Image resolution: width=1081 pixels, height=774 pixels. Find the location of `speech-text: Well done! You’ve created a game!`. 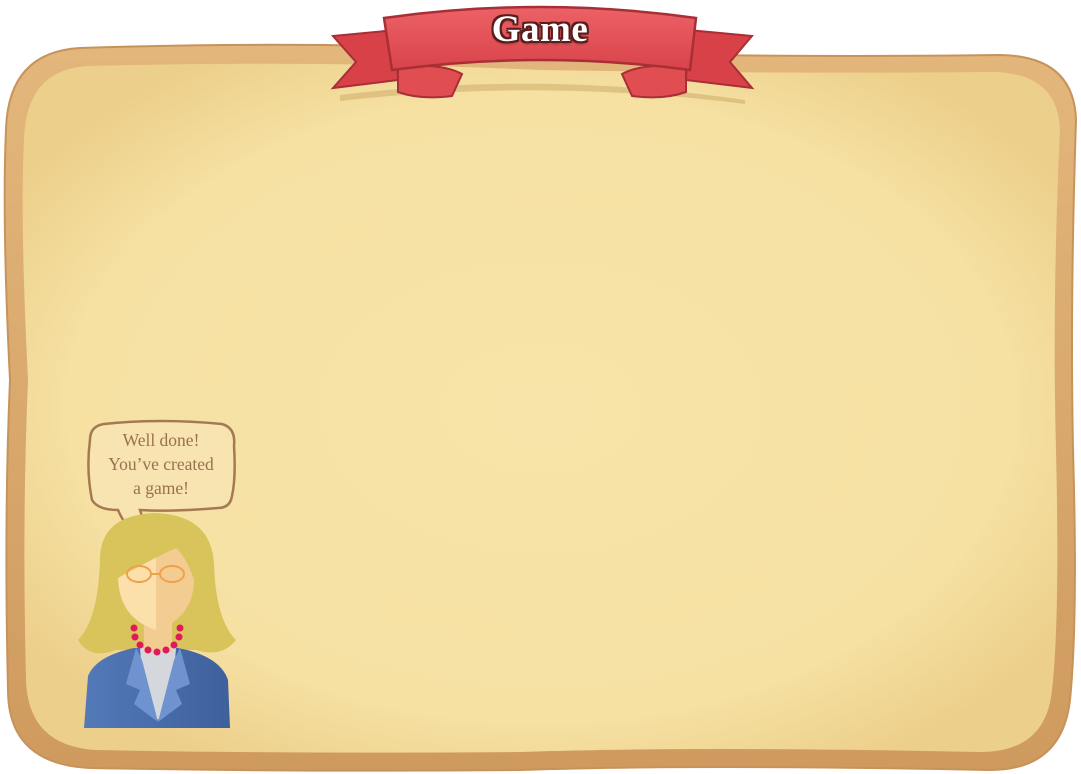

speech-text: Well done! You’ve created a game! is located at coordinates (161, 464).